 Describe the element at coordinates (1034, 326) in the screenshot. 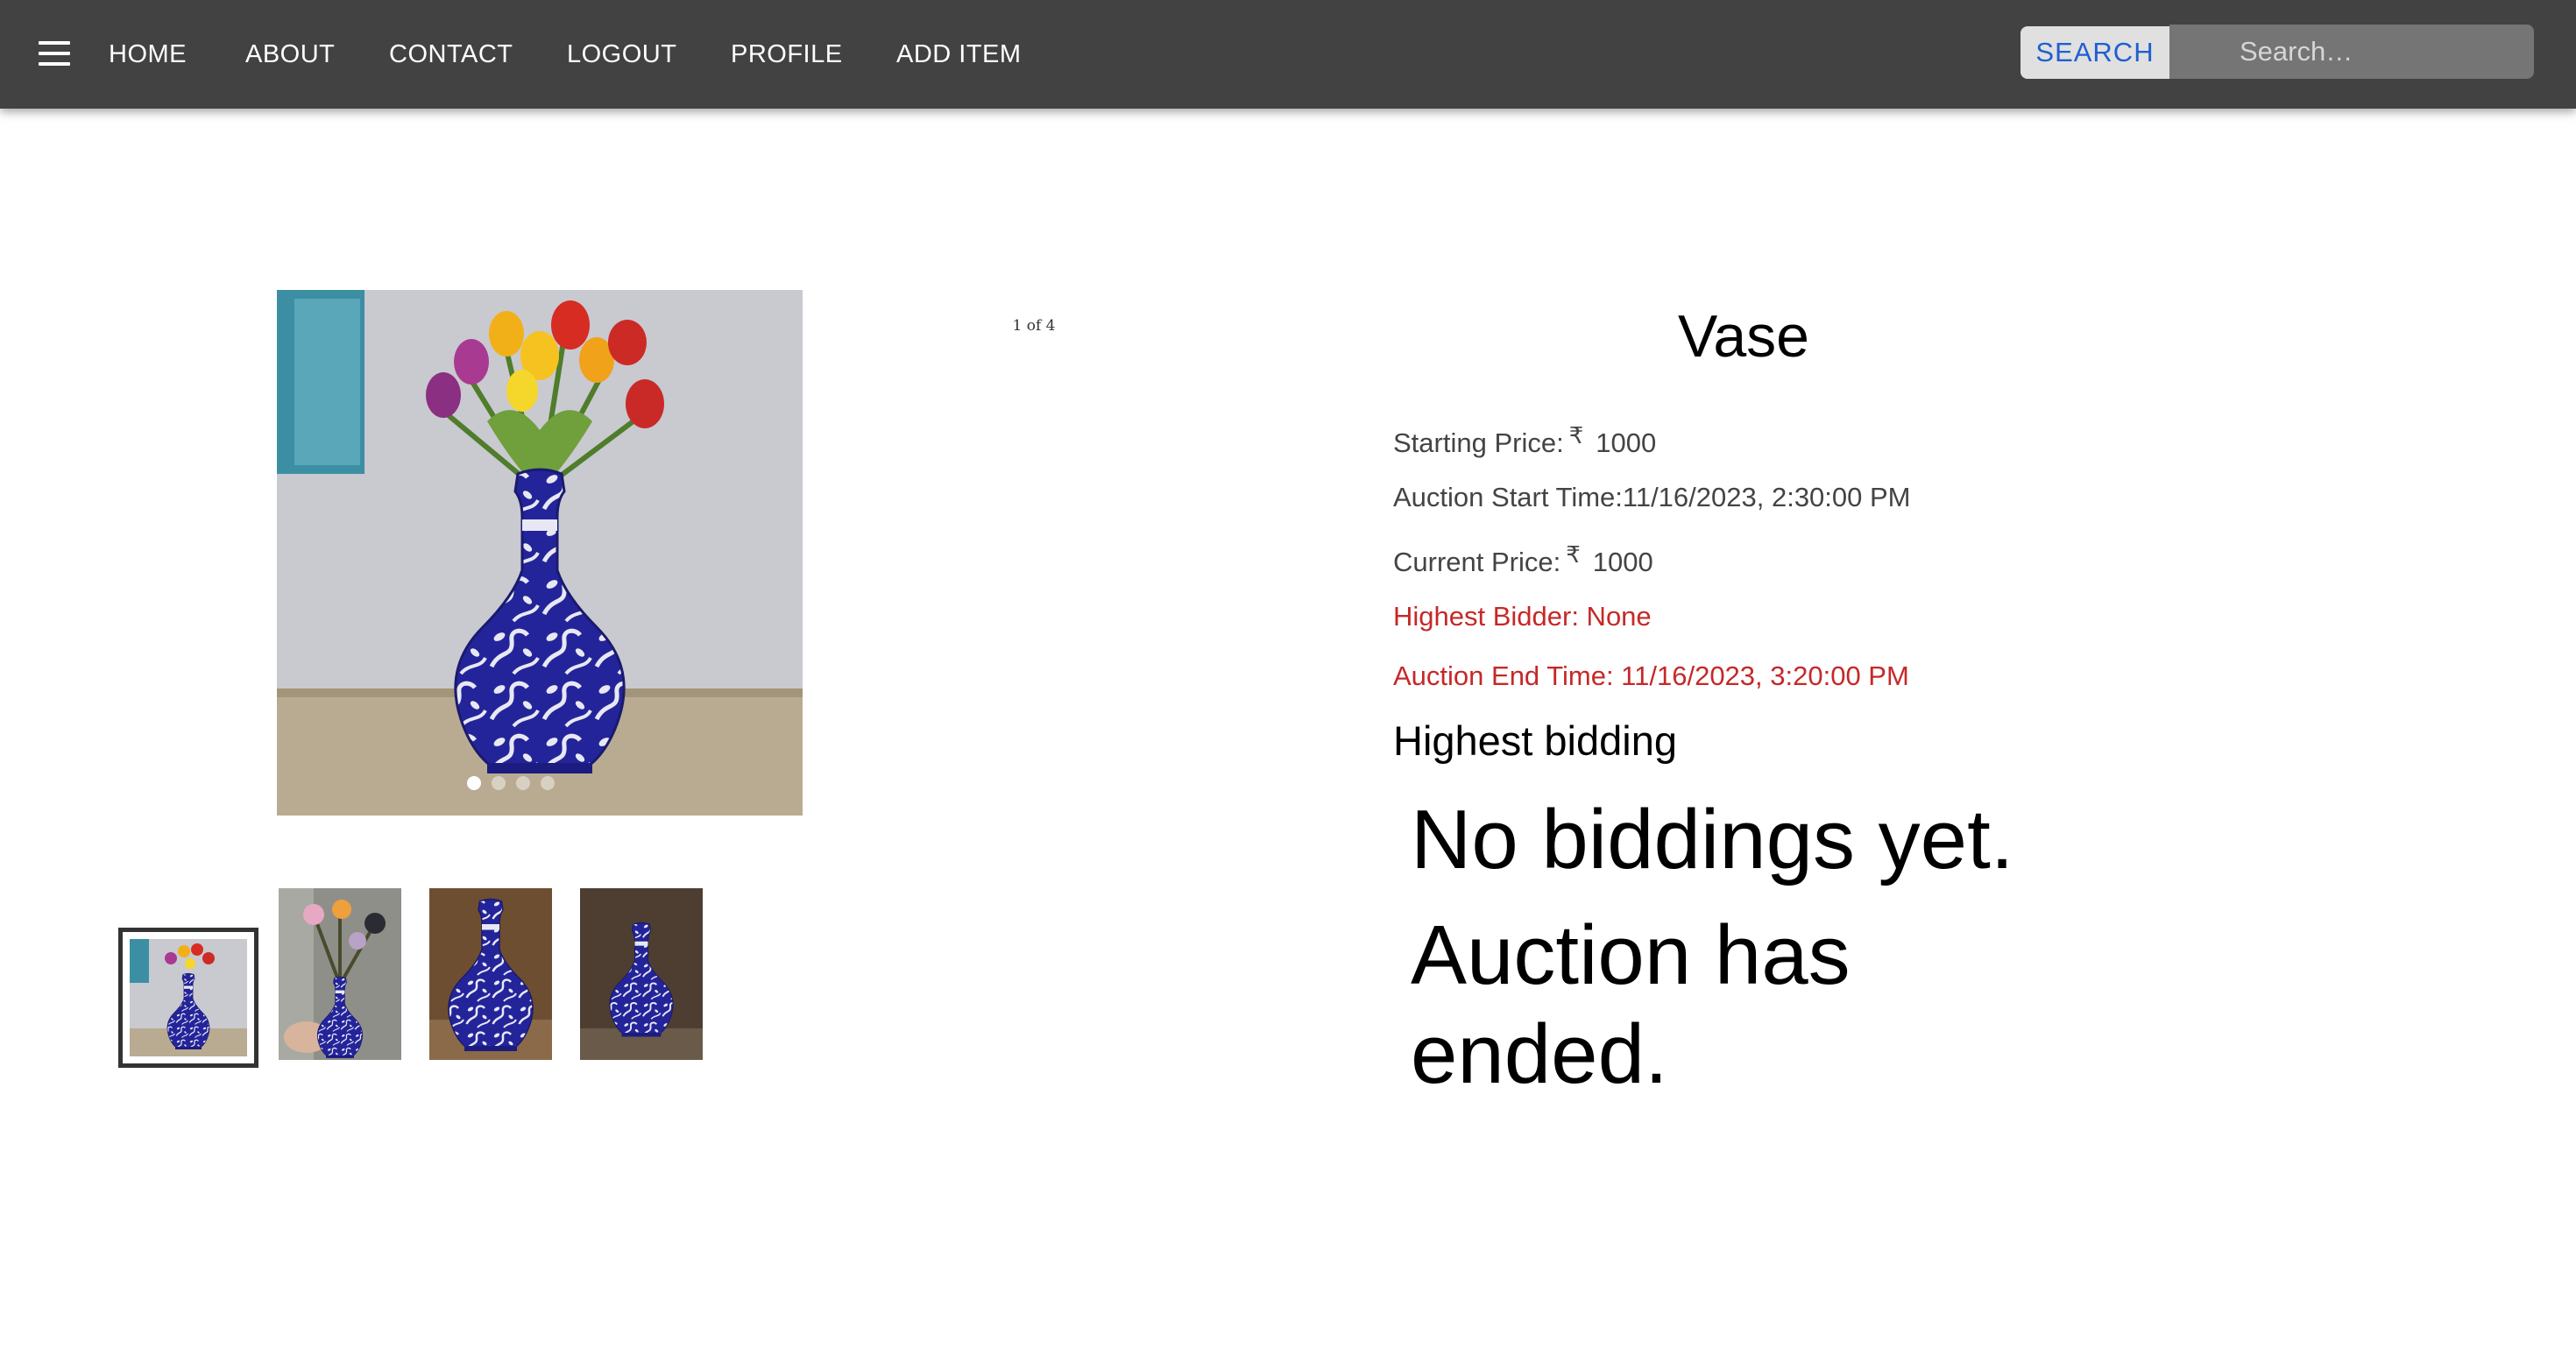

I see `slide-counter: 1 of 4` at that location.